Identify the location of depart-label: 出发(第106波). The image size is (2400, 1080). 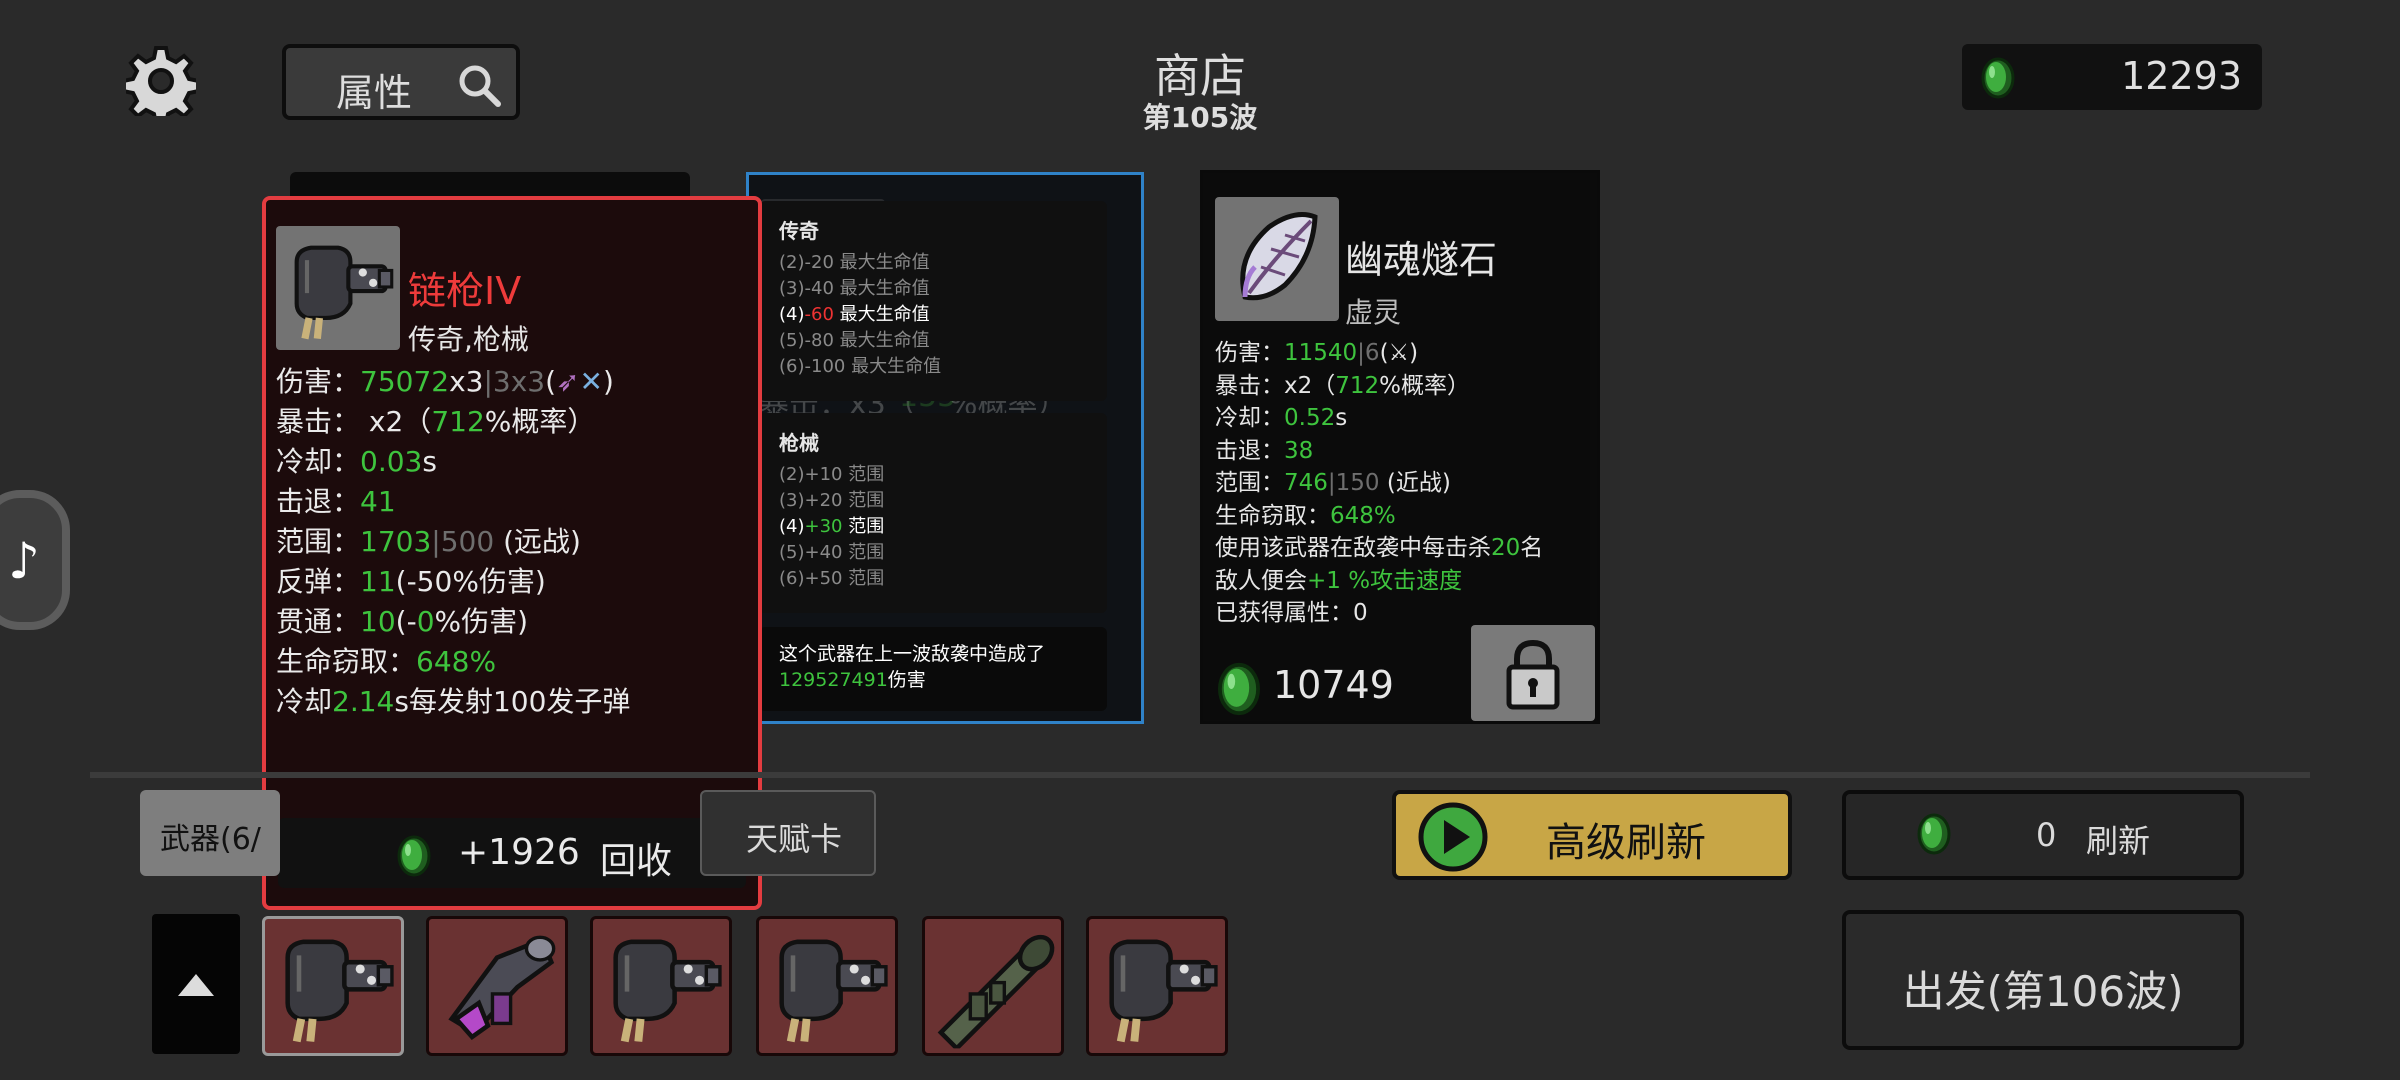
(2043, 991).